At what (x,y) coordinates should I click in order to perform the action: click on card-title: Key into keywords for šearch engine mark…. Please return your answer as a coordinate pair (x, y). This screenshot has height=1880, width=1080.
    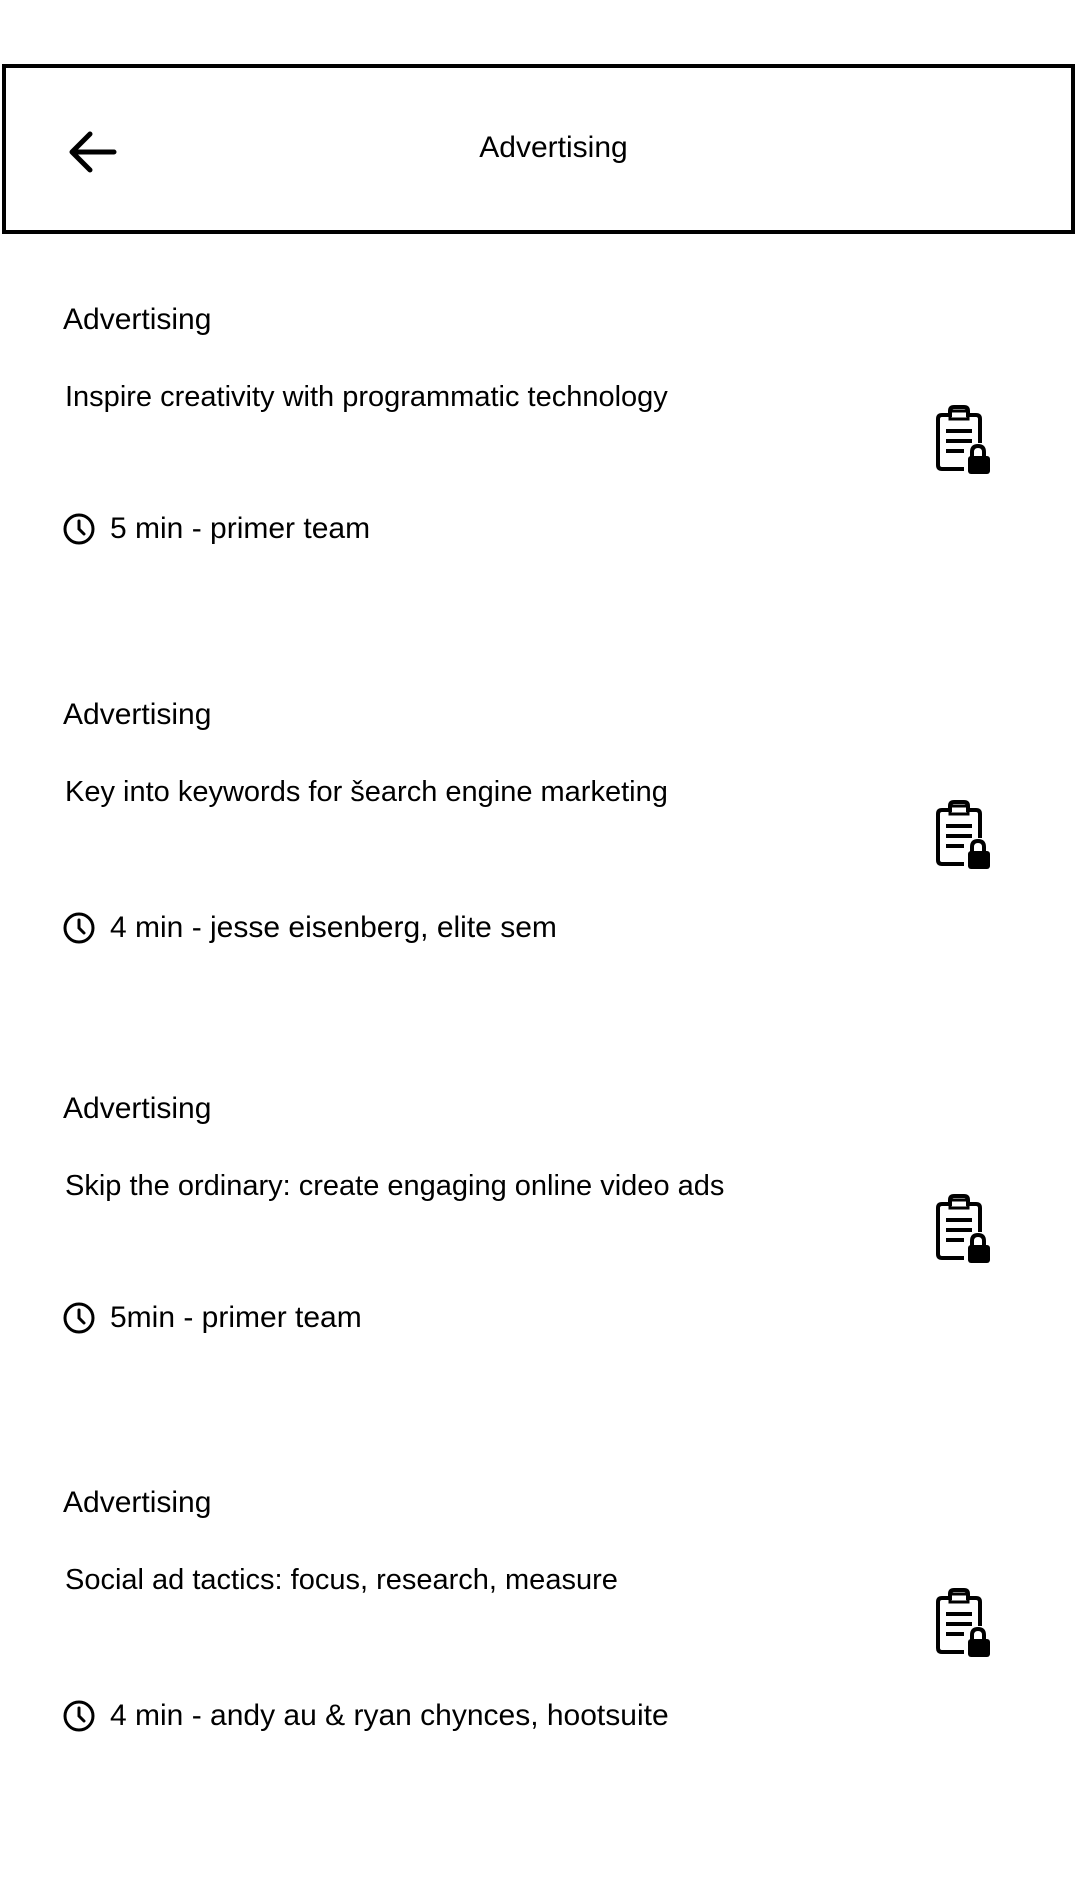
    Looking at the image, I should click on (395, 792).